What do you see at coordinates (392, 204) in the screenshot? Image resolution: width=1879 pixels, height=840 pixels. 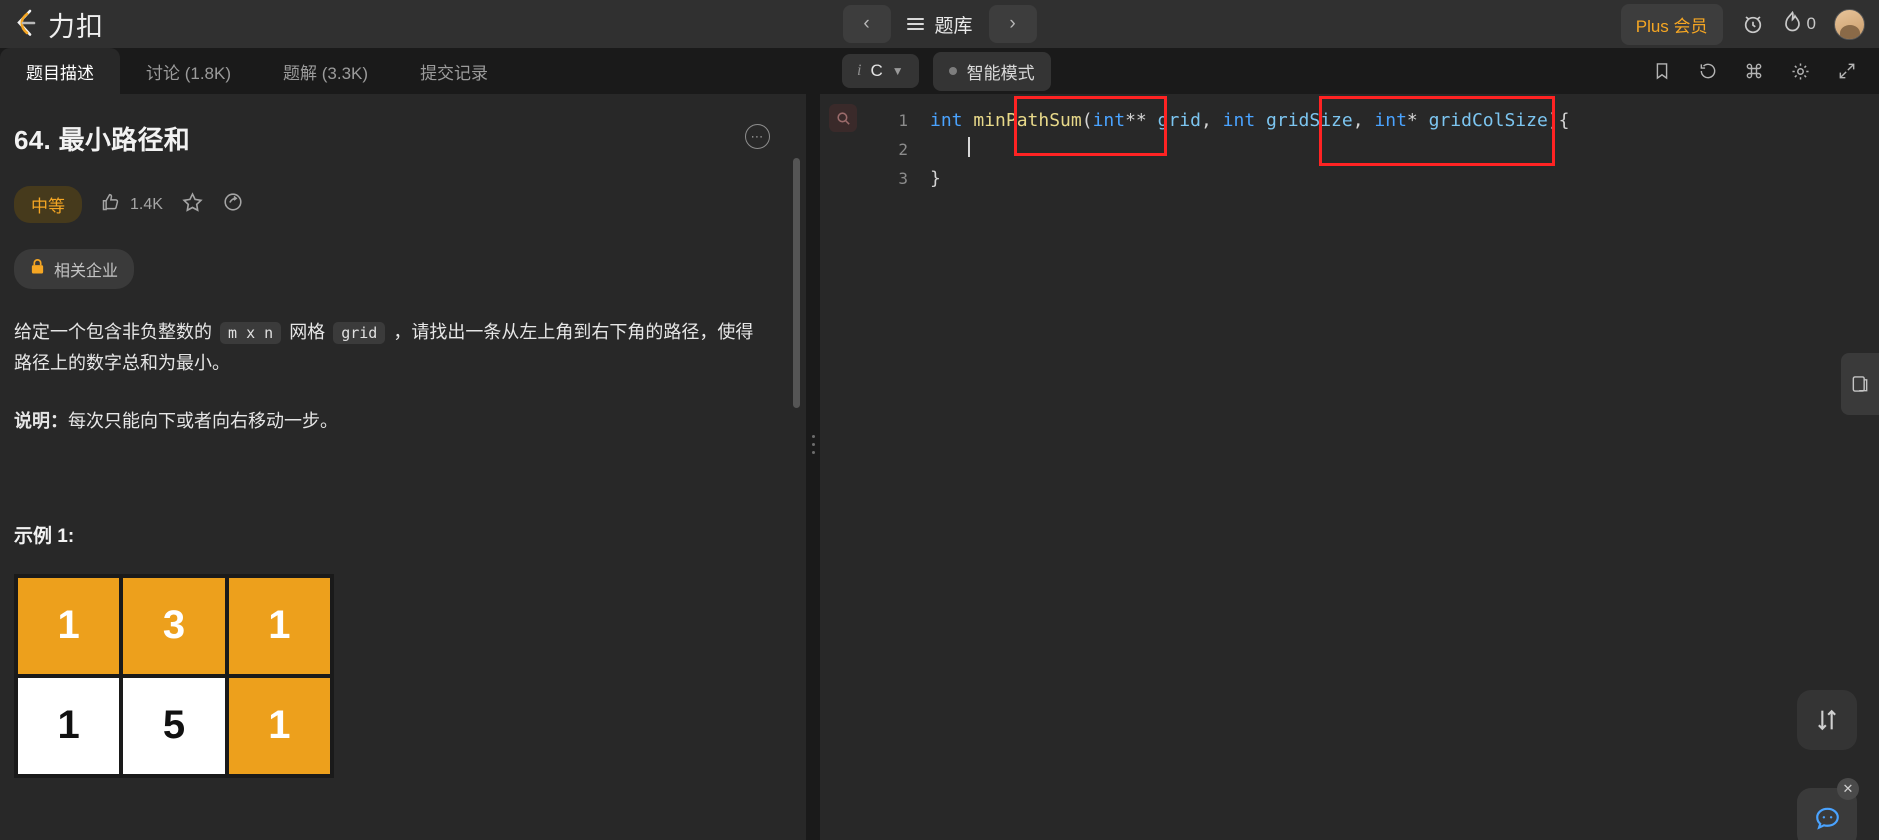 I see `problem-meta-row: 中等 1.4K` at bounding box center [392, 204].